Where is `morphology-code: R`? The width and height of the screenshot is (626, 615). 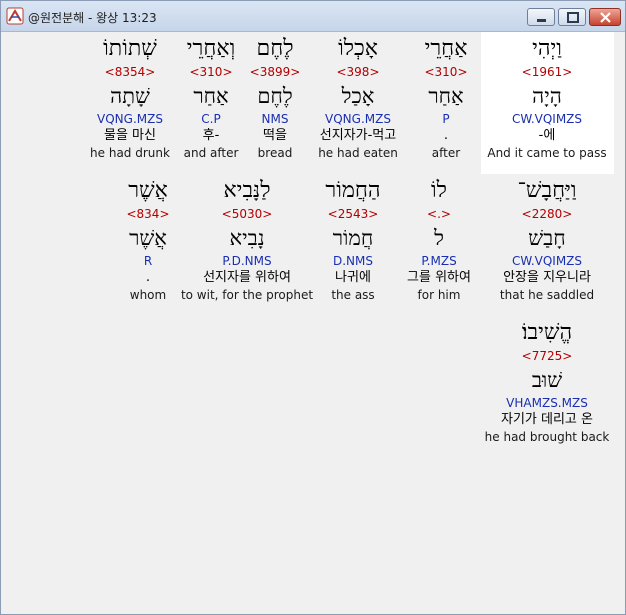
morphology-code: R is located at coordinates (148, 261).